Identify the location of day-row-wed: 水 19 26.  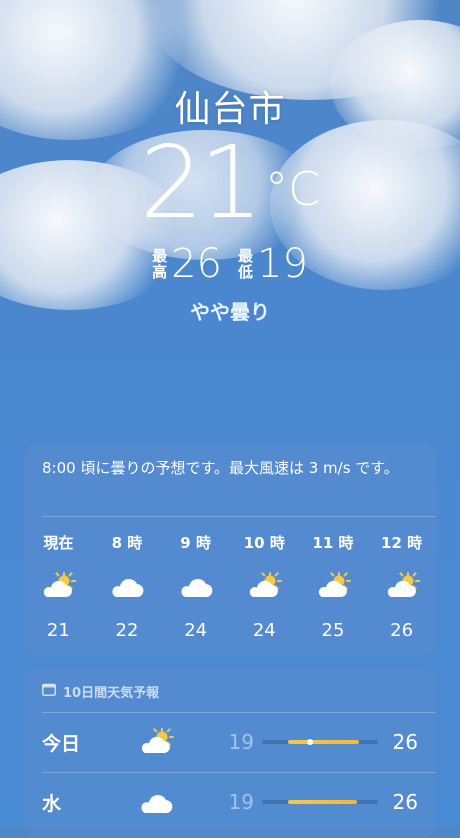
(230, 802).